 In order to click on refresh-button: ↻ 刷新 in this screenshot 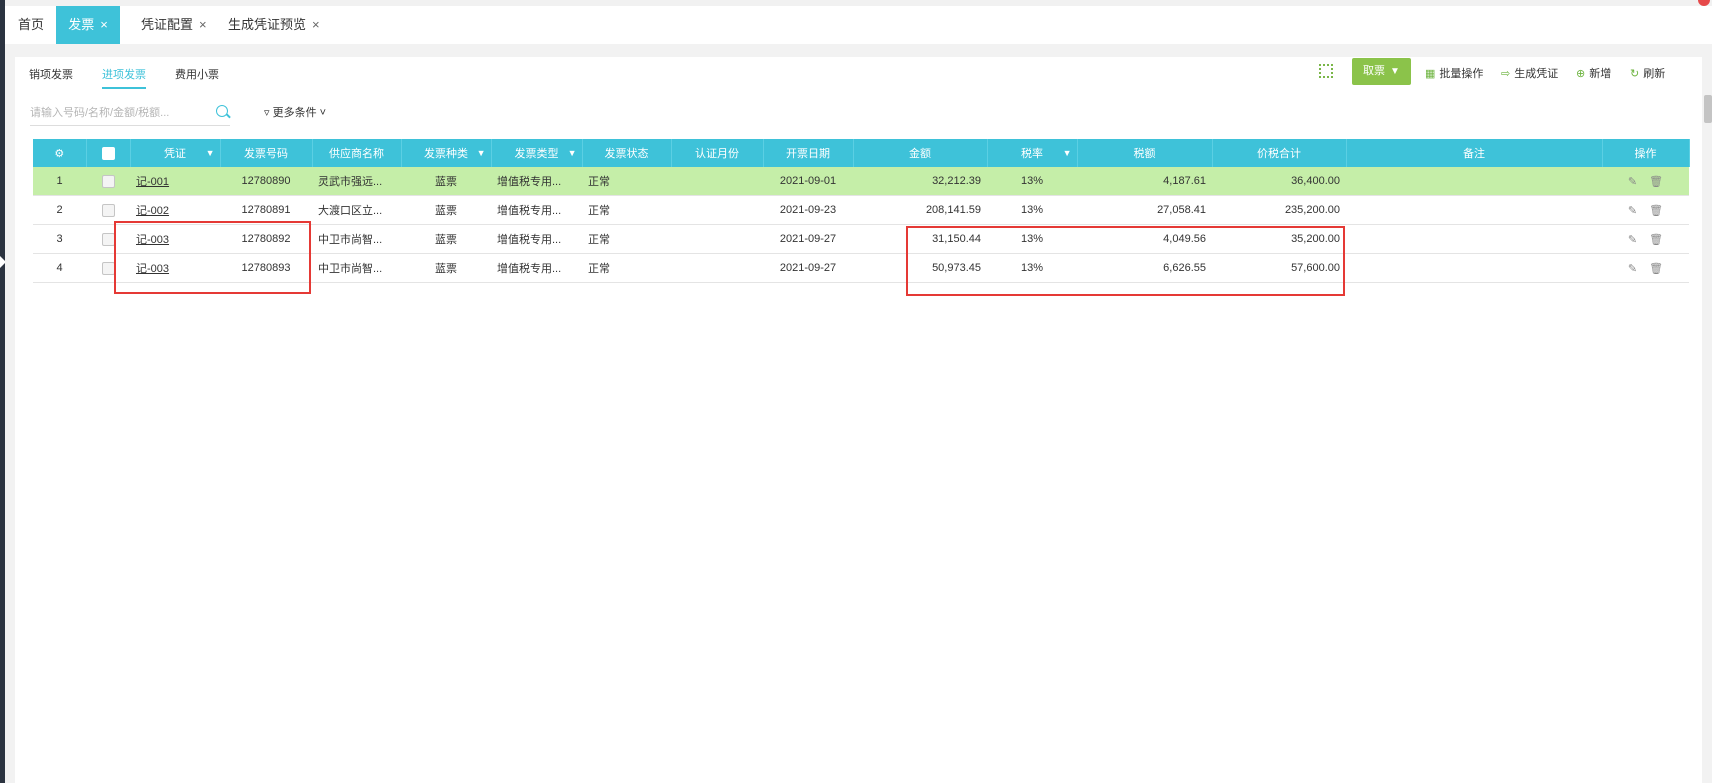, I will do `click(1647, 74)`.